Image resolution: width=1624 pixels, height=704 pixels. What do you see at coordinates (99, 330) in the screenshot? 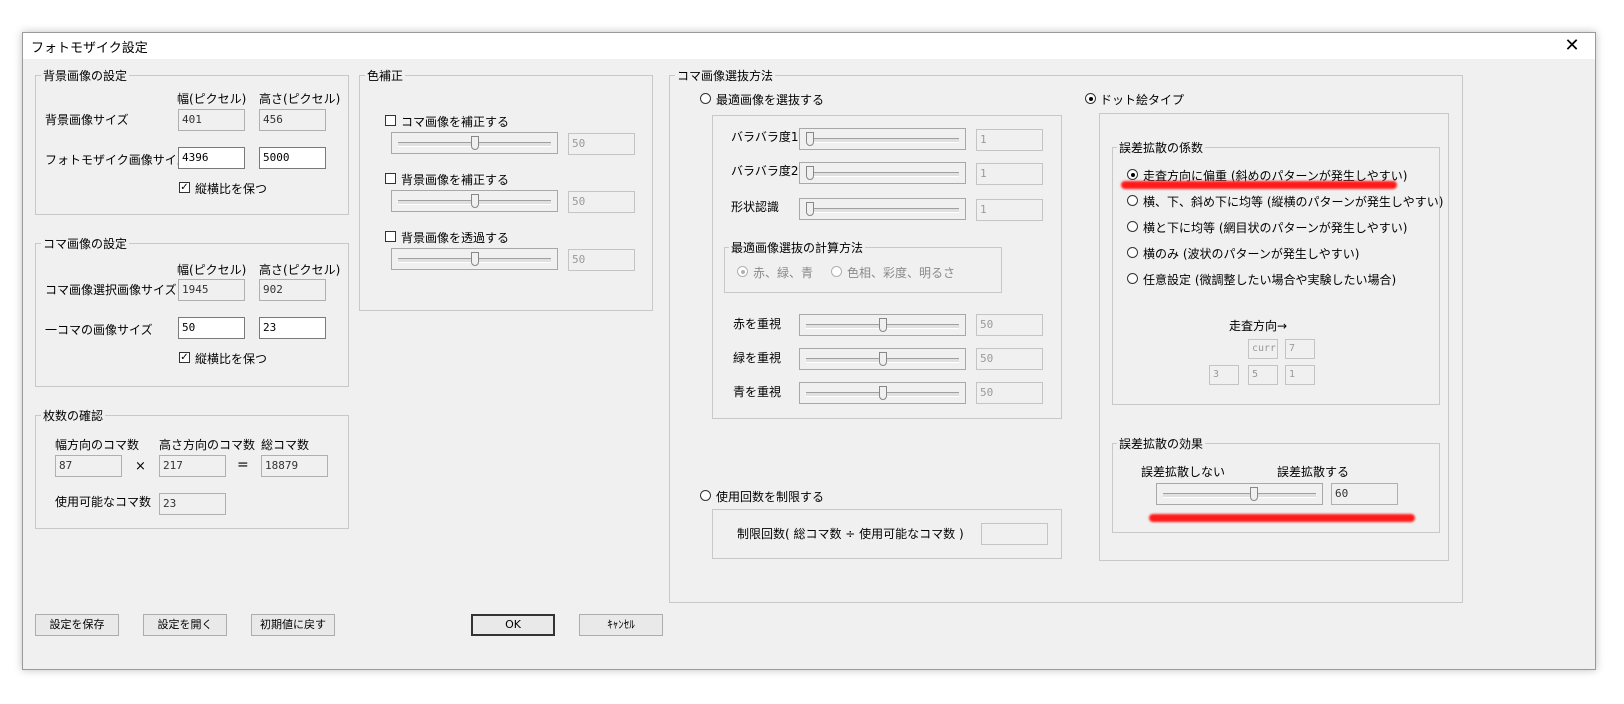
I see `tile-size-label: 一コマの画像サイズ` at bounding box center [99, 330].